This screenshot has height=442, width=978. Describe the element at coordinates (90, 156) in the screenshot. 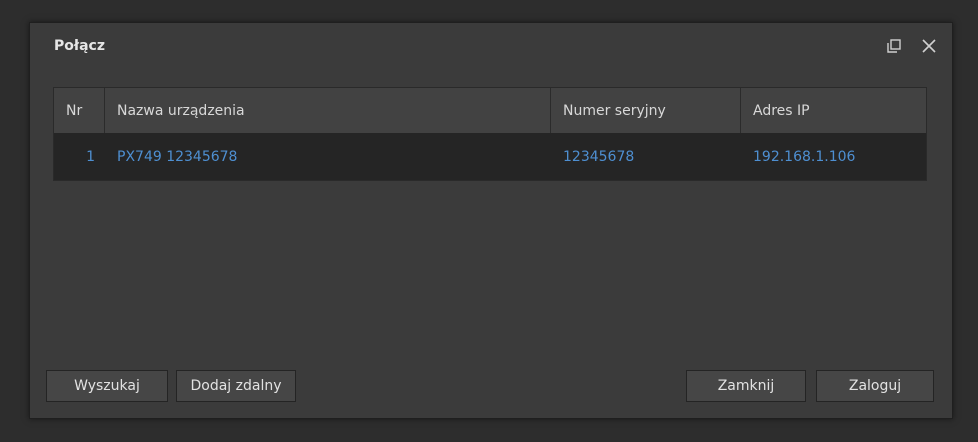

I see `cell-nr: 1` at that location.